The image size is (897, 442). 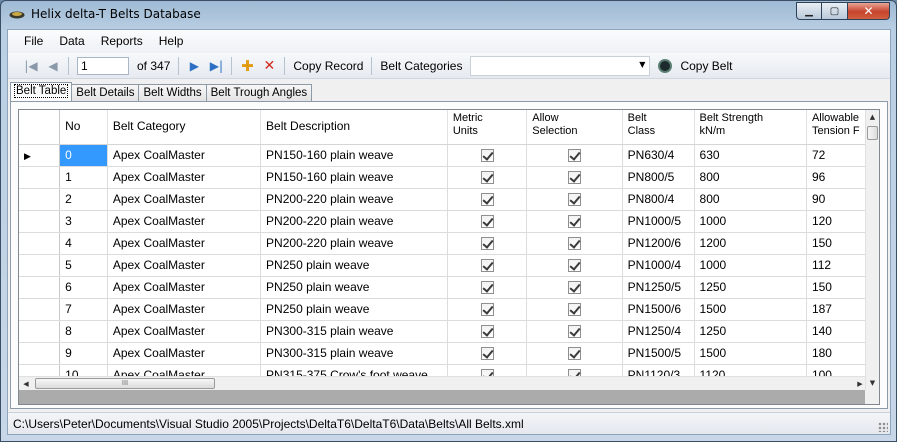 I want to click on horizontal-scrollbar: ◀ III ▶, so click(x=443, y=383).